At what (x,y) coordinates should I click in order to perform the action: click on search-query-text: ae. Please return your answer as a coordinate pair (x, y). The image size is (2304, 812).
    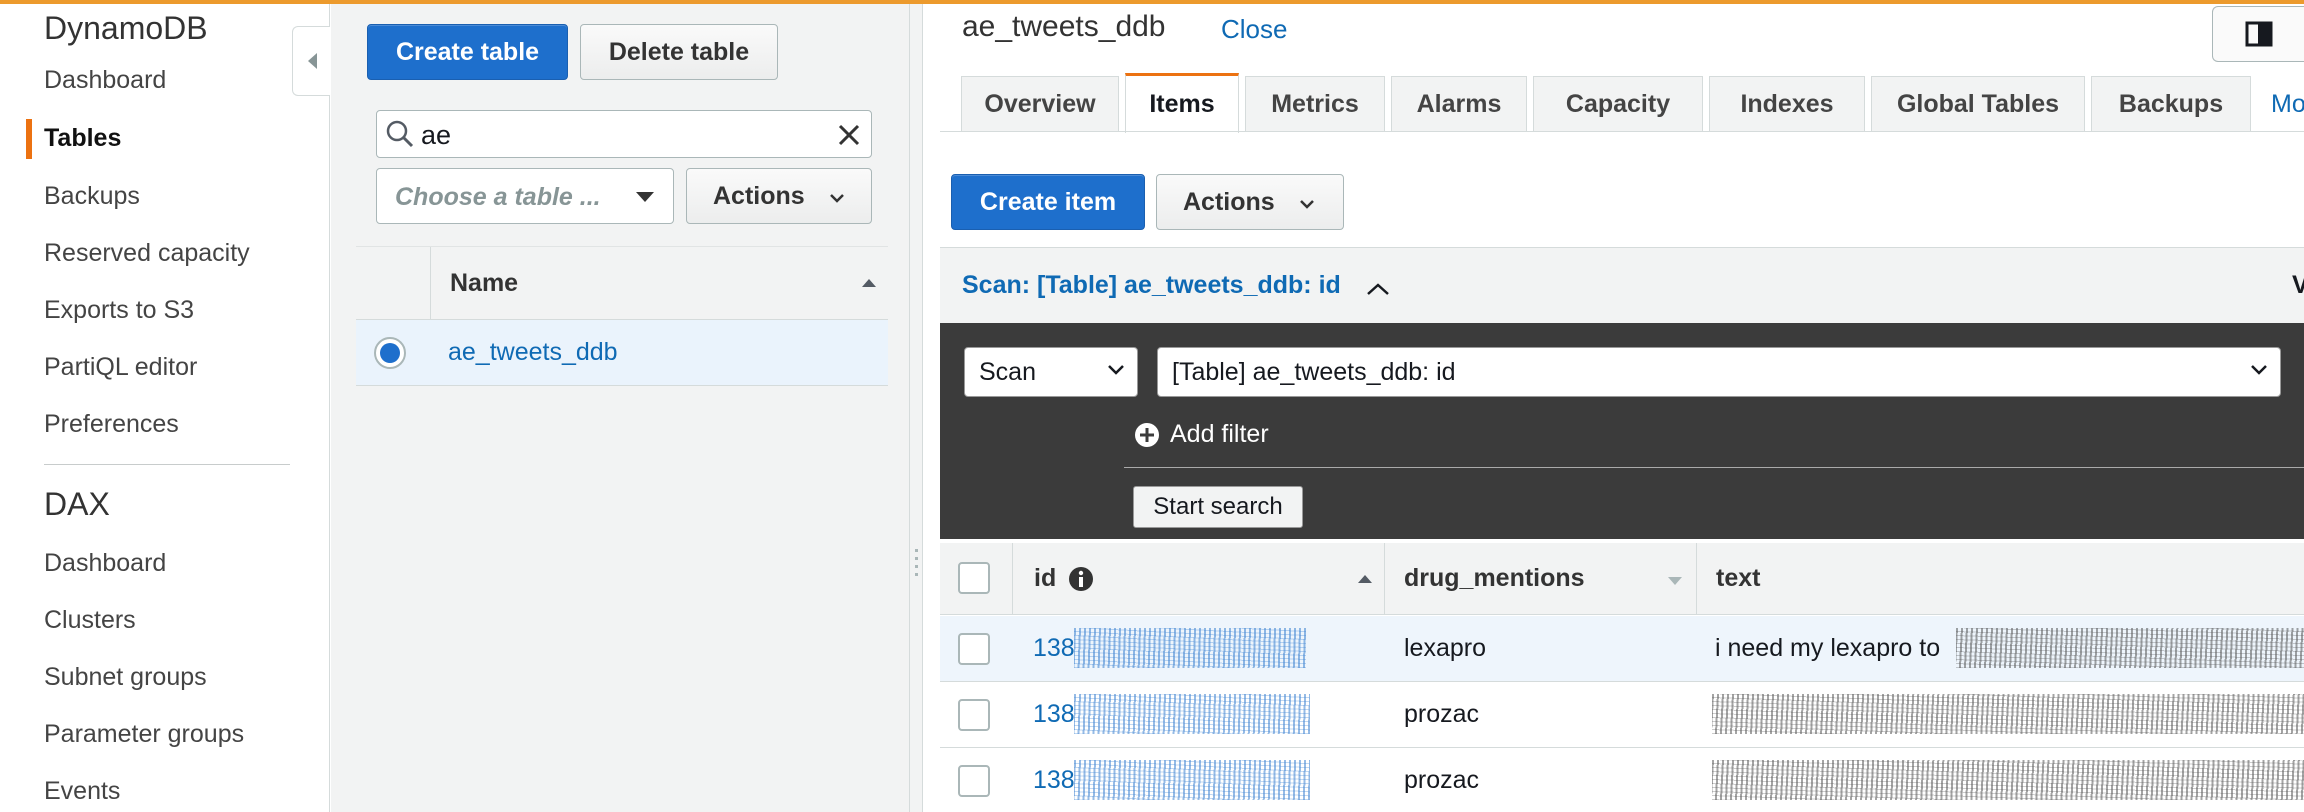
    Looking at the image, I should click on (436, 135).